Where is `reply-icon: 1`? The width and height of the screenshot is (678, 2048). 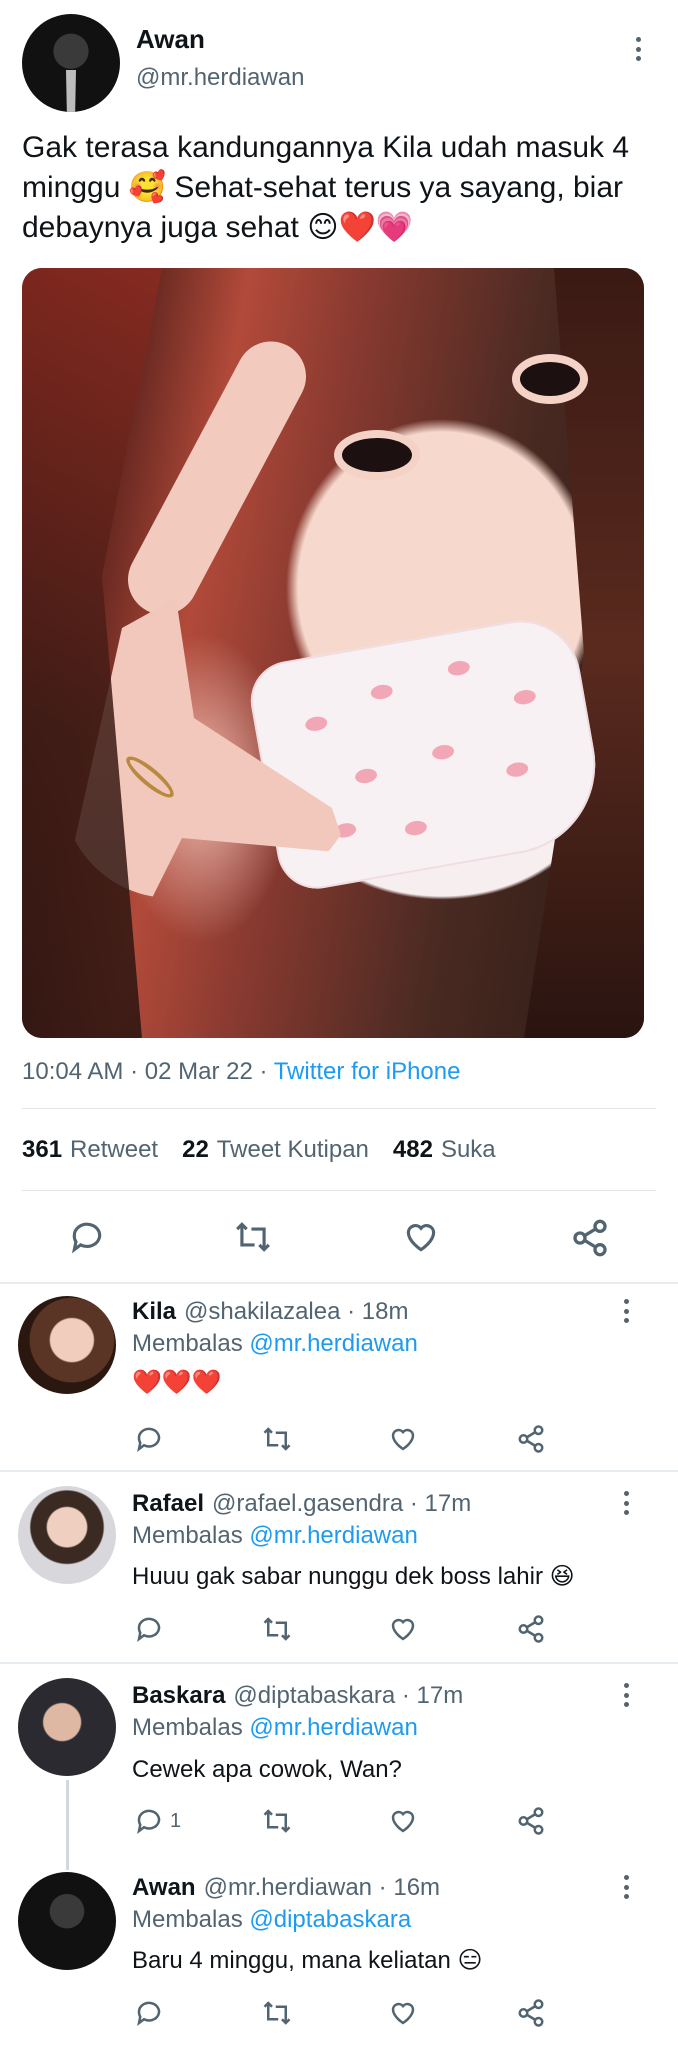 reply-icon: 1 is located at coordinates (157, 1821).